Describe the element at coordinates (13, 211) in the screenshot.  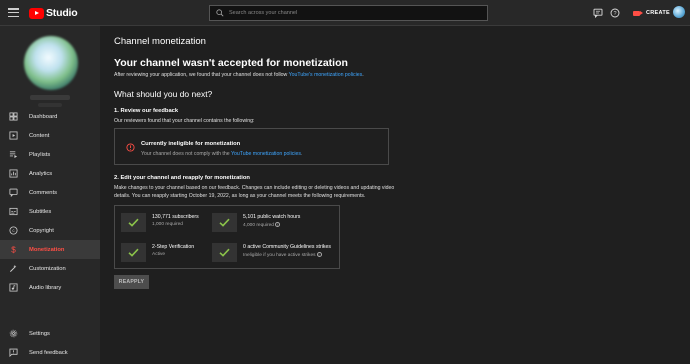
I see `subtitles-icon` at that location.